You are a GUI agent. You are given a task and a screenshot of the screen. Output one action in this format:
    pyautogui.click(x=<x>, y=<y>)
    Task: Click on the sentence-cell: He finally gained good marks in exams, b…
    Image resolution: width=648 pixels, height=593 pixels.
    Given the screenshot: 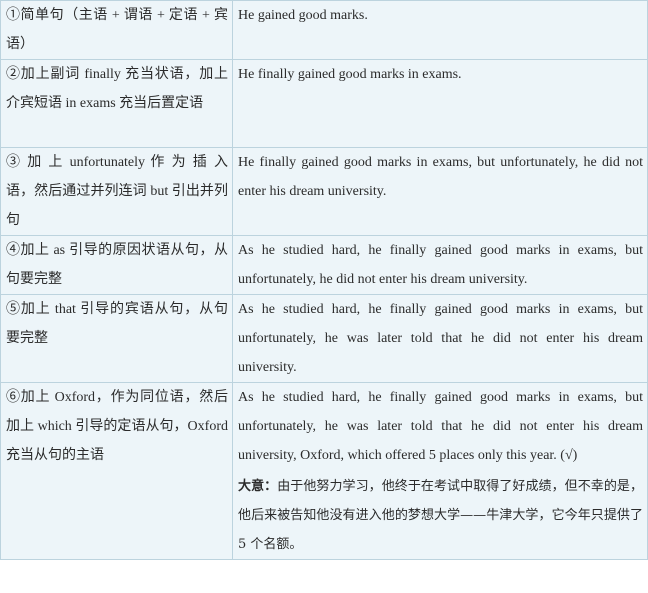 What is the action you would take?
    pyautogui.click(x=440, y=191)
    